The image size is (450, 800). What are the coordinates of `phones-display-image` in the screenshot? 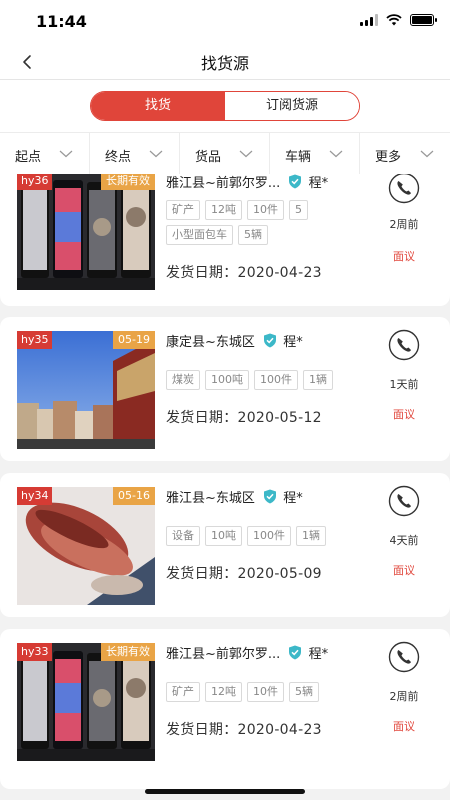 It's located at (86, 232).